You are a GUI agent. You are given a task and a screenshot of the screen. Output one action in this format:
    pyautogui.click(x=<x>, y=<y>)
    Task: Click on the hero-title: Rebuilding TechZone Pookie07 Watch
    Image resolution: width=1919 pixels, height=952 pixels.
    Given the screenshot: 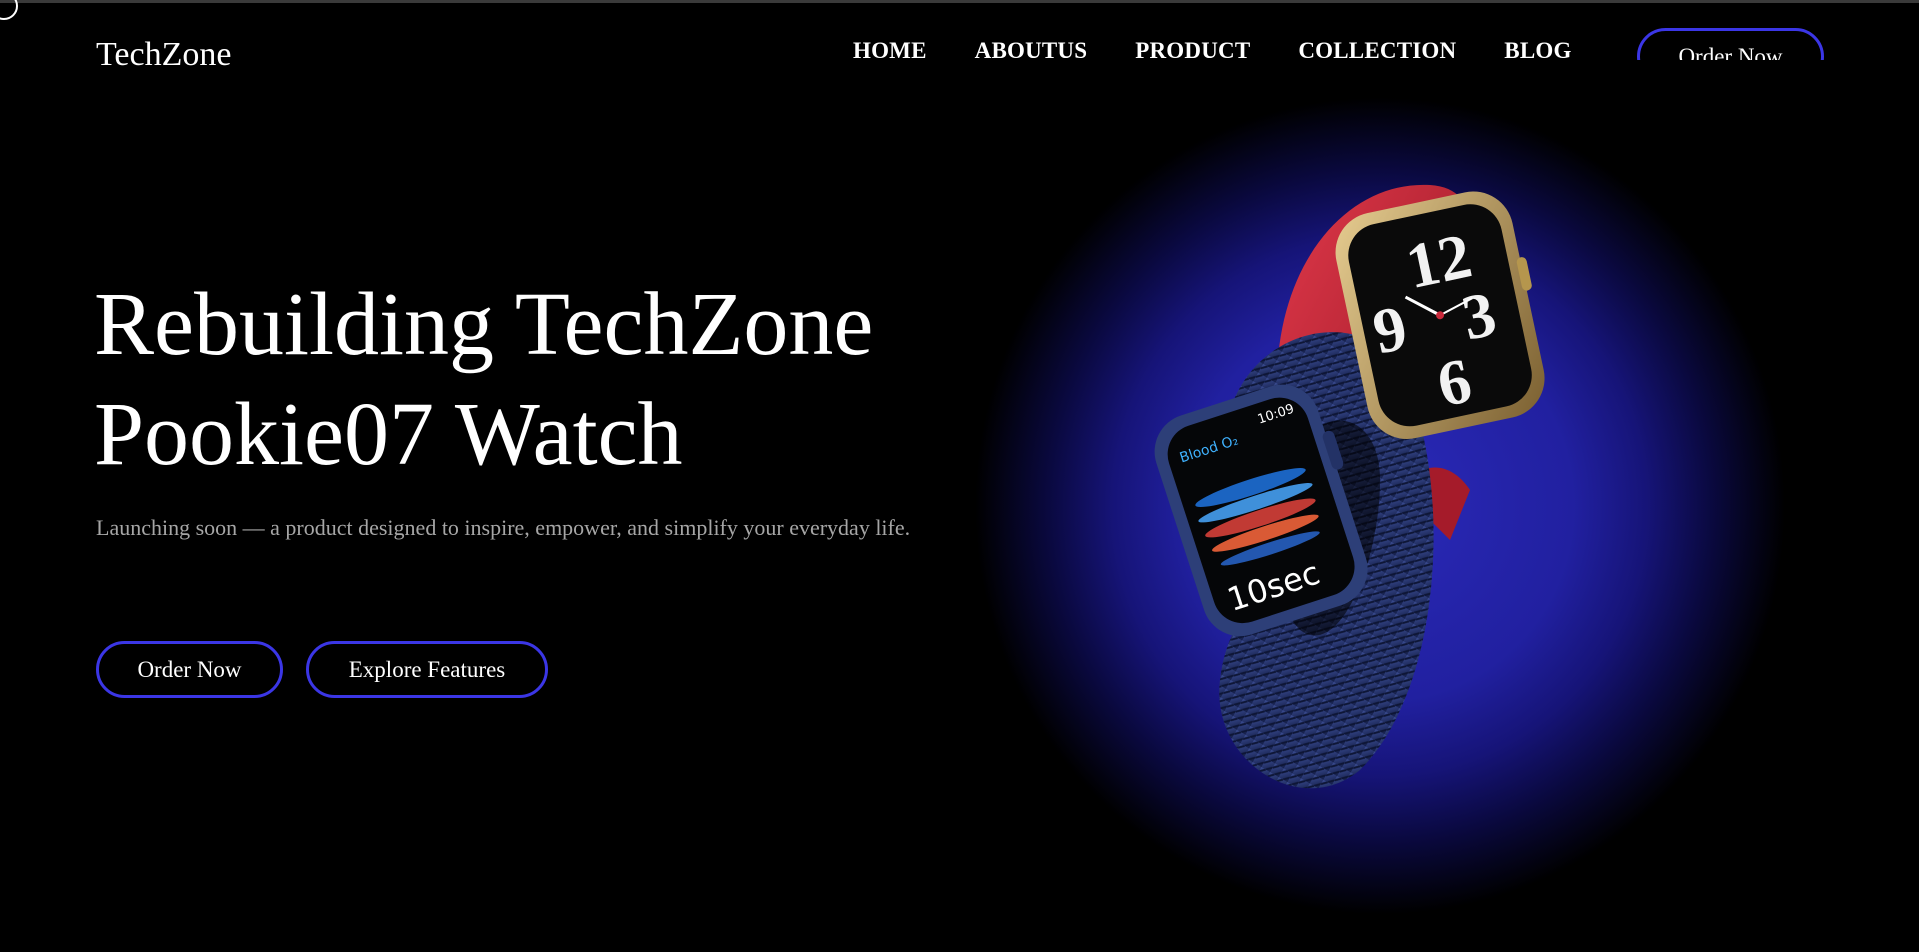 What is the action you would take?
    pyautogui.click(x=483, y=380)
    